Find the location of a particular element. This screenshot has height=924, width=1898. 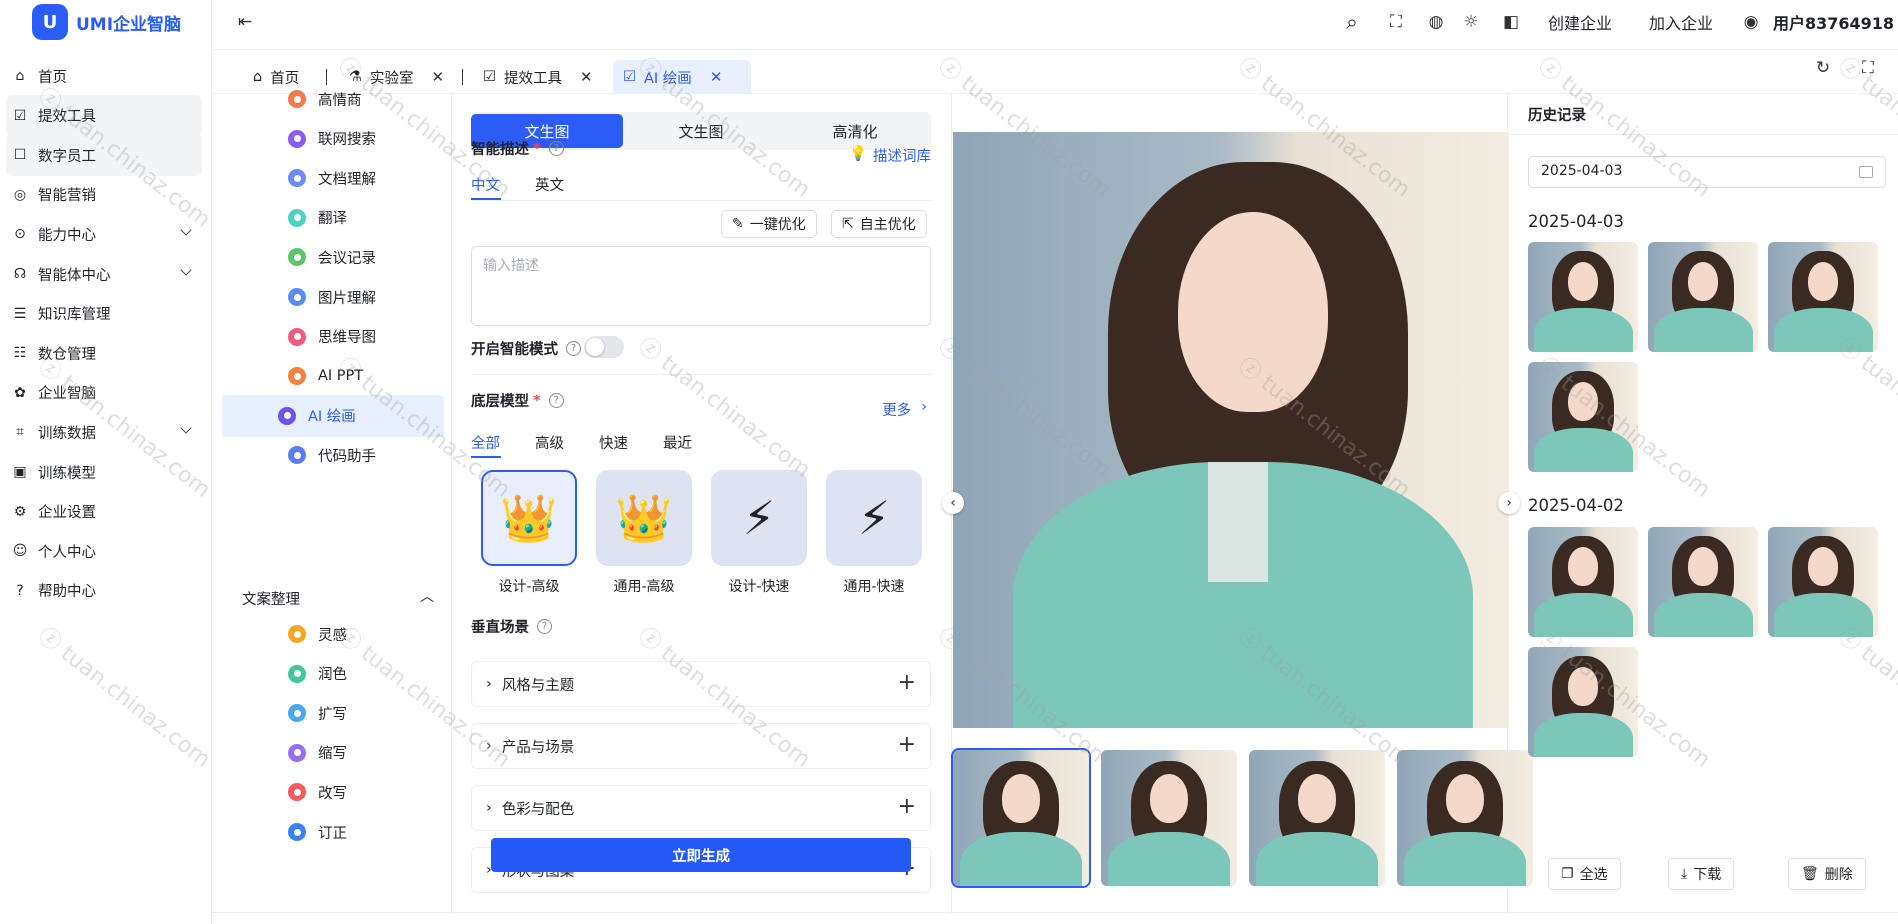

model-tab-fast: 快速 is located at coordinates (613, 442).